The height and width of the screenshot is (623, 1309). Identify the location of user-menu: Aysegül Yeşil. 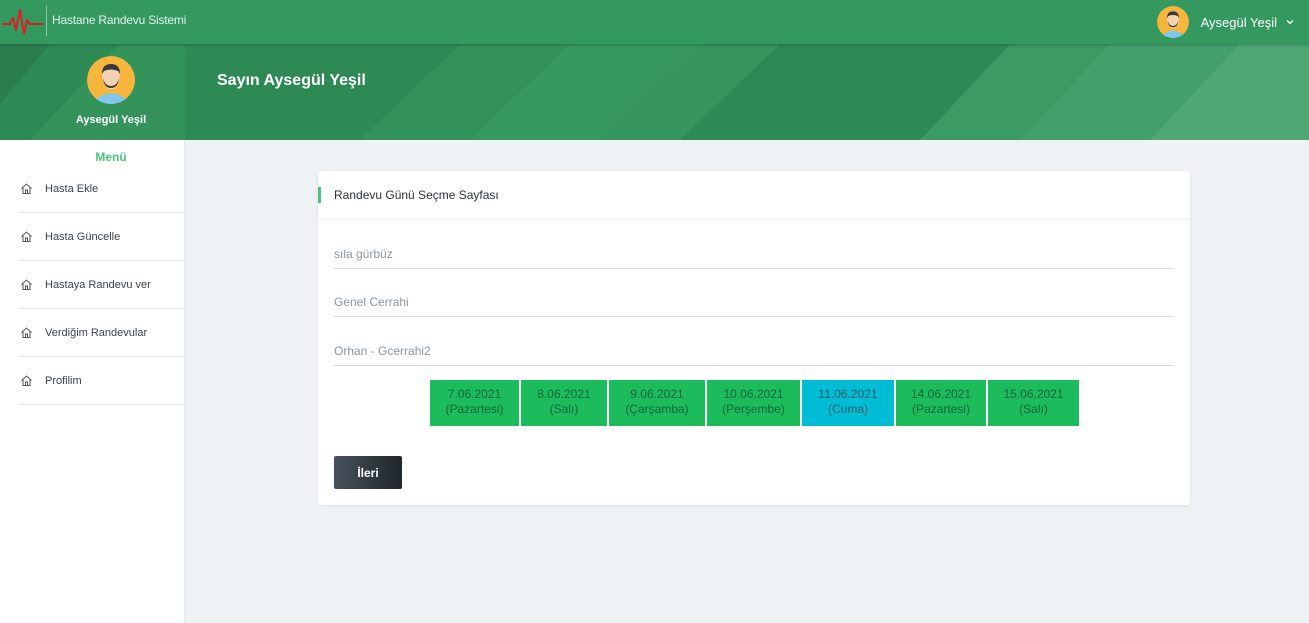
(1225, 22).